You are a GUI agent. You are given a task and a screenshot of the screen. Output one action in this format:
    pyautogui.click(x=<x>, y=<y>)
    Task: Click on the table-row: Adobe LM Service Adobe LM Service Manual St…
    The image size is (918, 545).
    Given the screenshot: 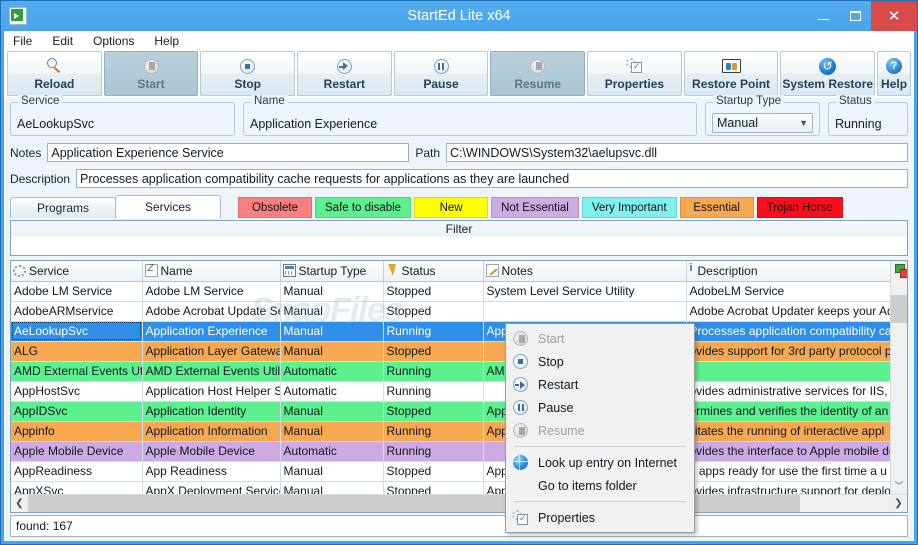 What is the action you would take?
    pyautogui.click(x=459, y=291)
    